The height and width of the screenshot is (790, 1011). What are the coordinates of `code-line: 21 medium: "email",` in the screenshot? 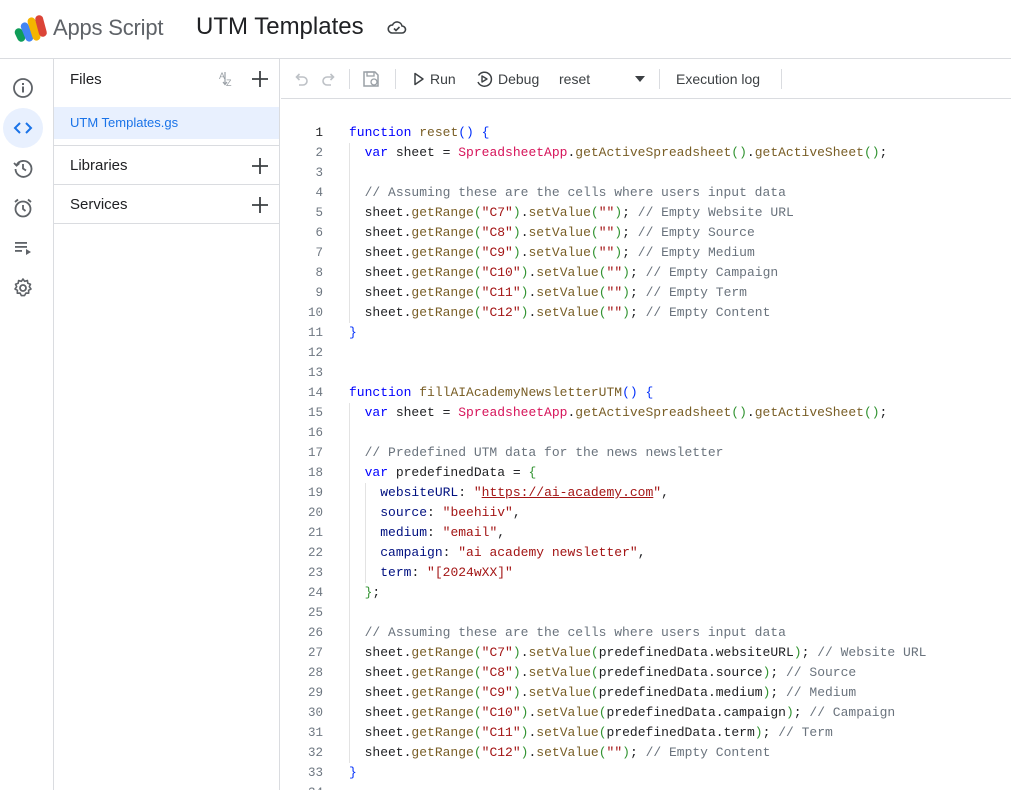 It's located at (646, 533).